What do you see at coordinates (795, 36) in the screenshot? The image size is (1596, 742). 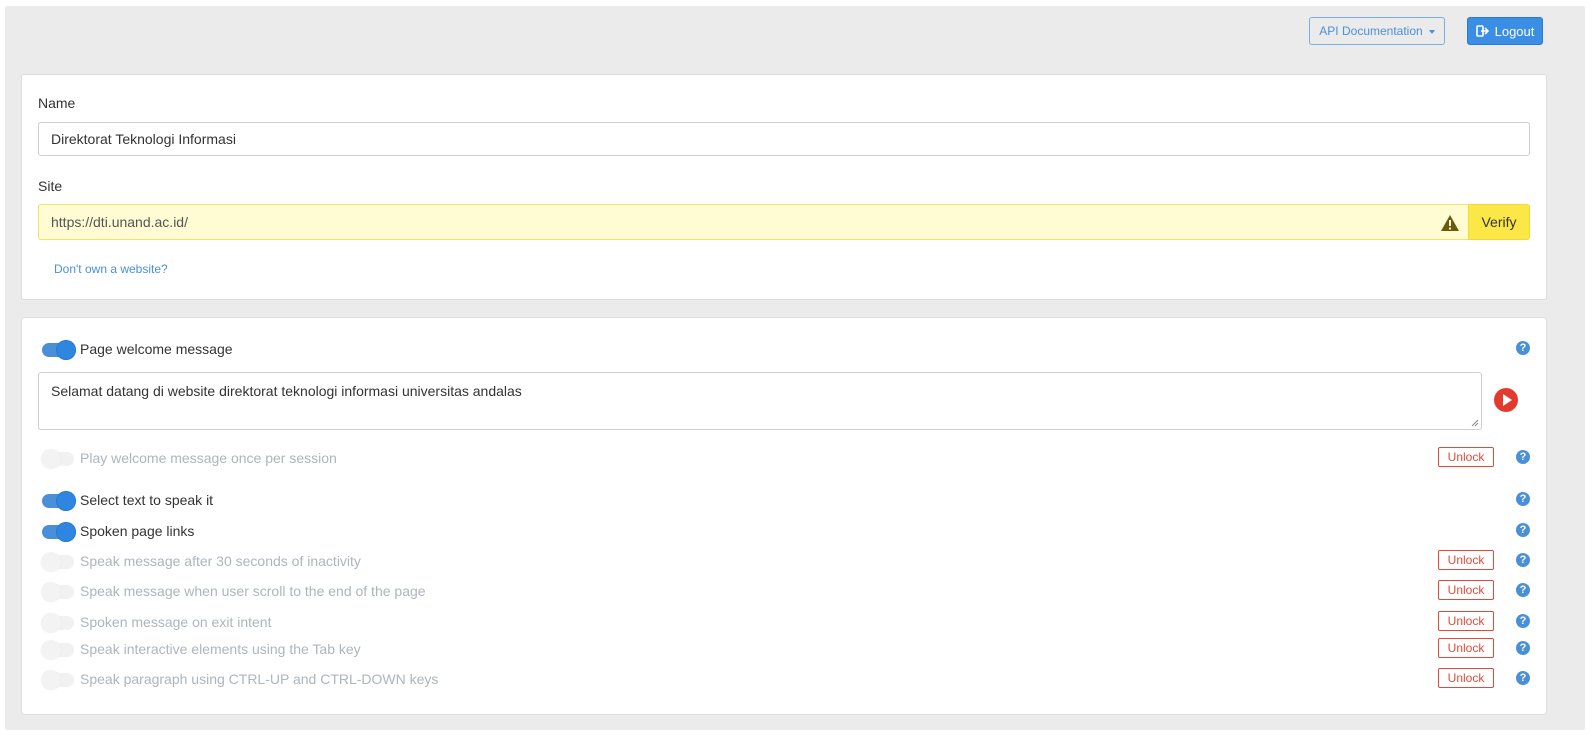 I see `top-bar: API Documentation Logout` at bounding box center [795, 36].